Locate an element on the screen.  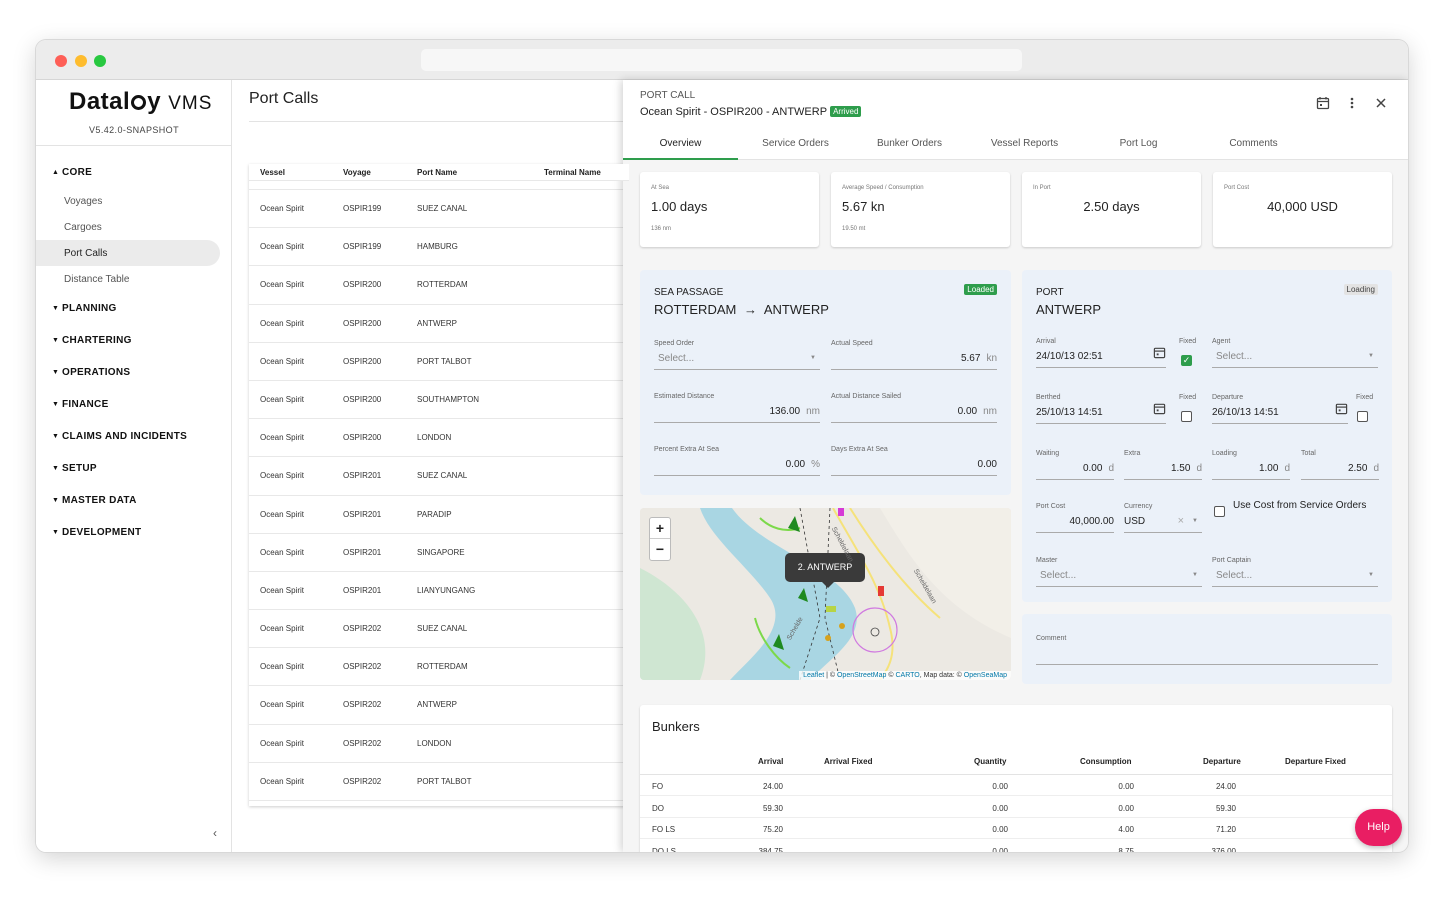
bunker-arrival-cell: 59.30 is located at coordinates (772, 808).